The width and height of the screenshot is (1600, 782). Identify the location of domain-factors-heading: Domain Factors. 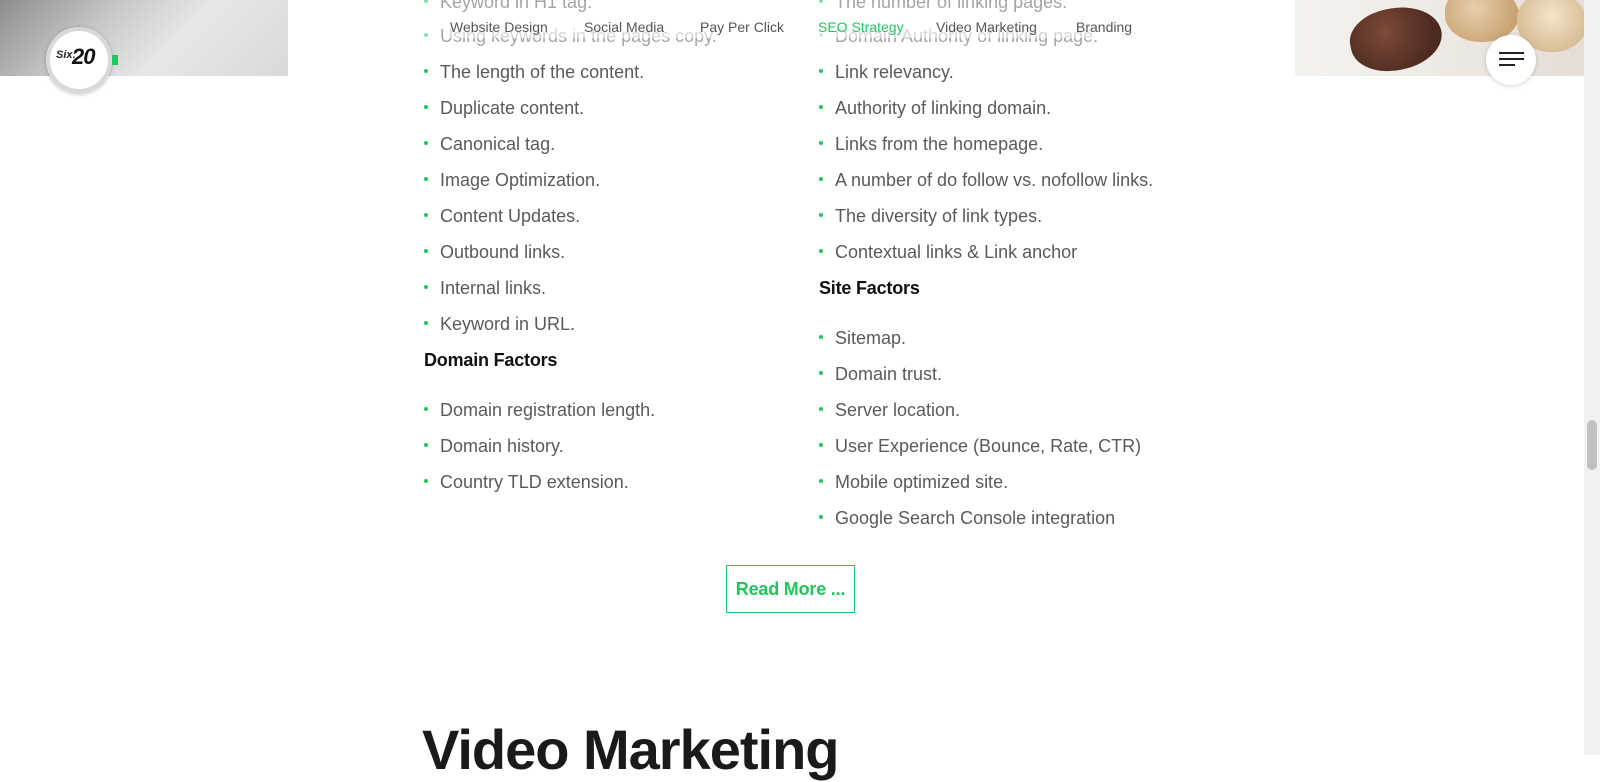
(491, 360).